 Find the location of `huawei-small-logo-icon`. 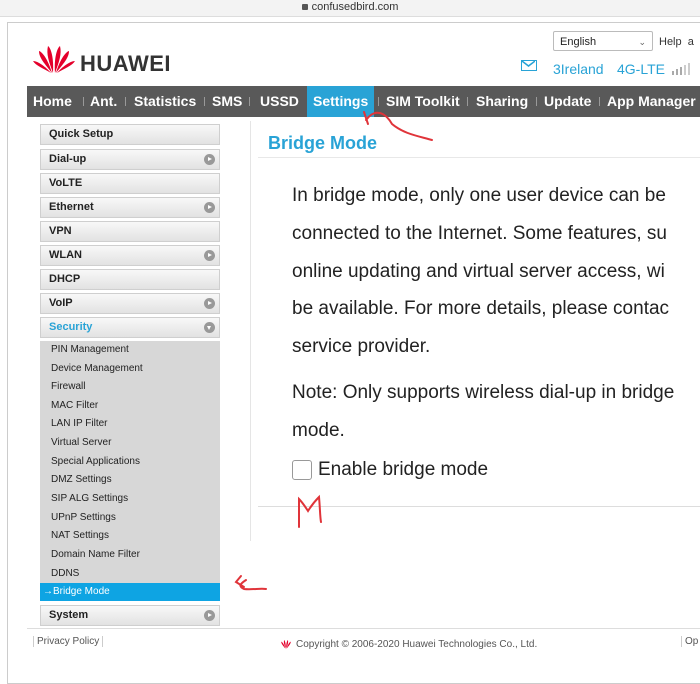

huawei-small-logo-icon is located at coordinates (286, 644).